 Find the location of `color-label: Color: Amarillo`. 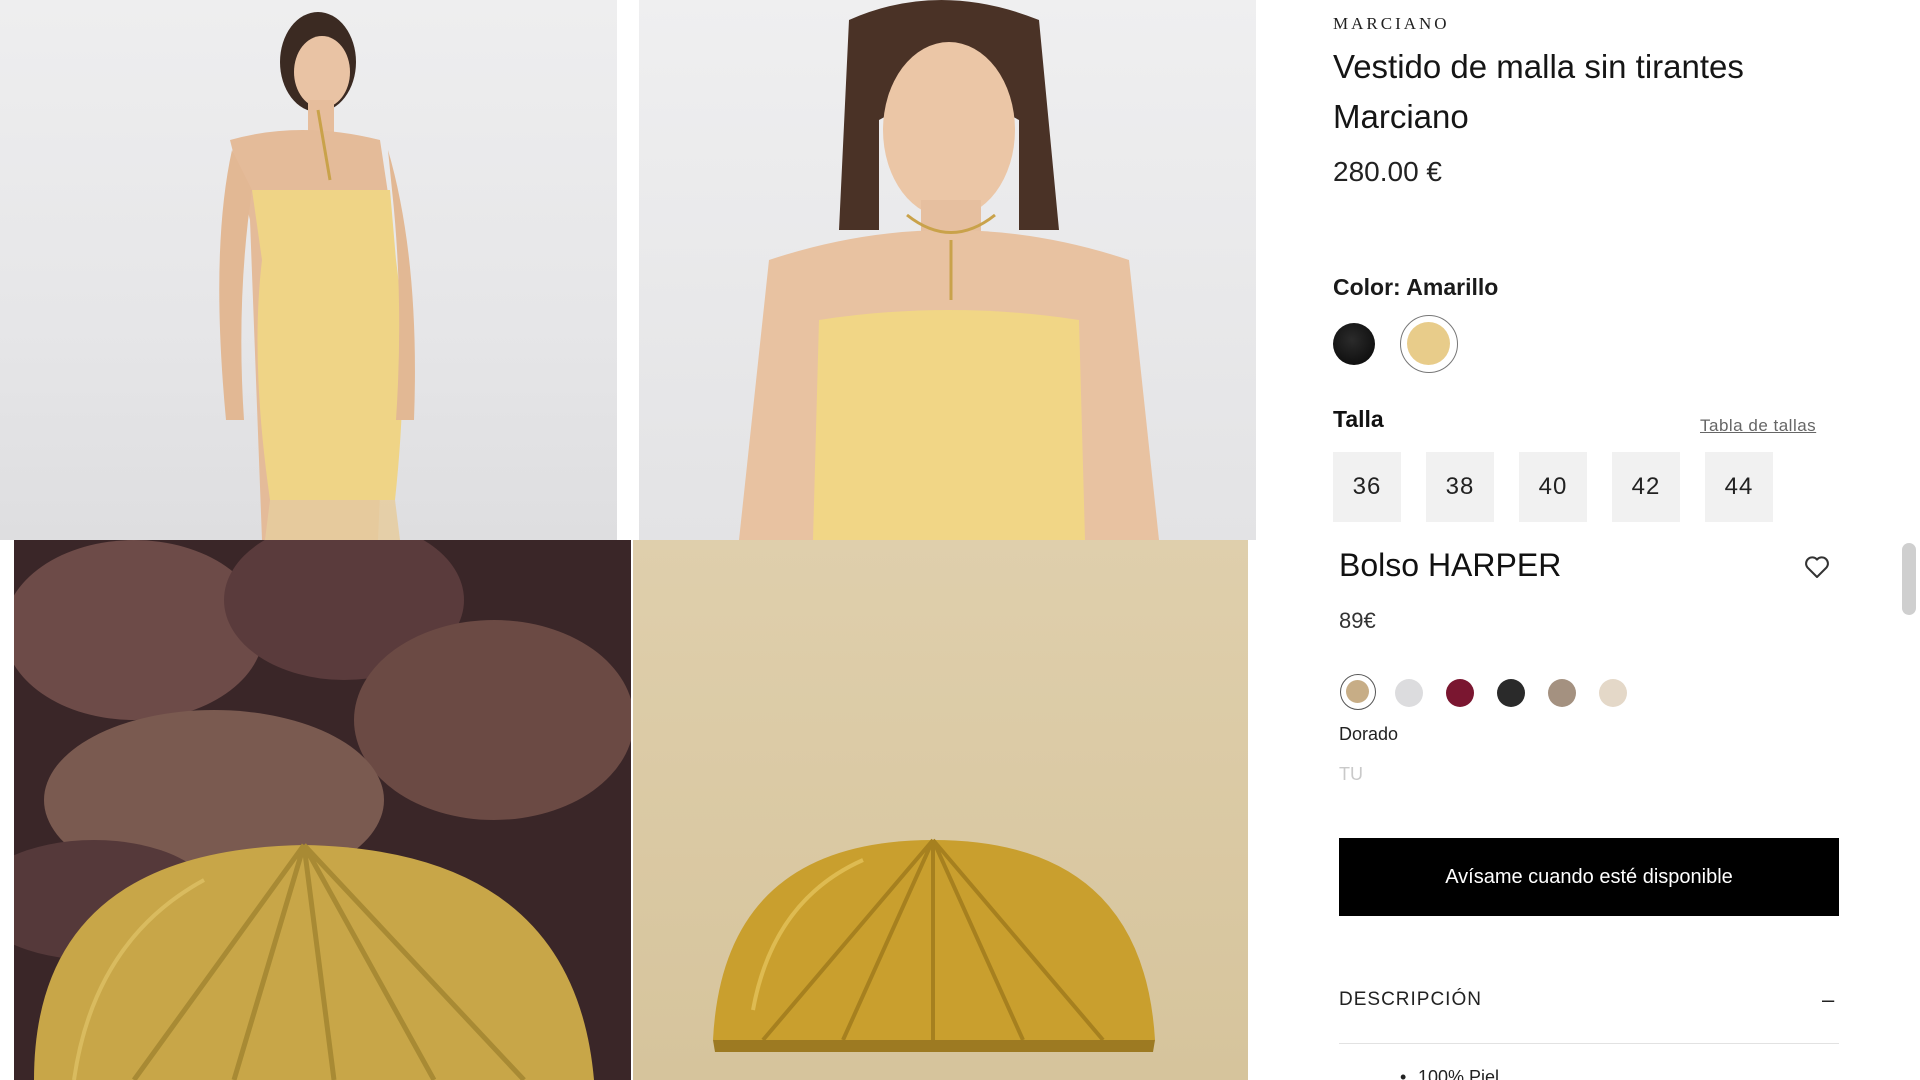

color-label: Color: Amarillo is located at coordinates (1415, 287).